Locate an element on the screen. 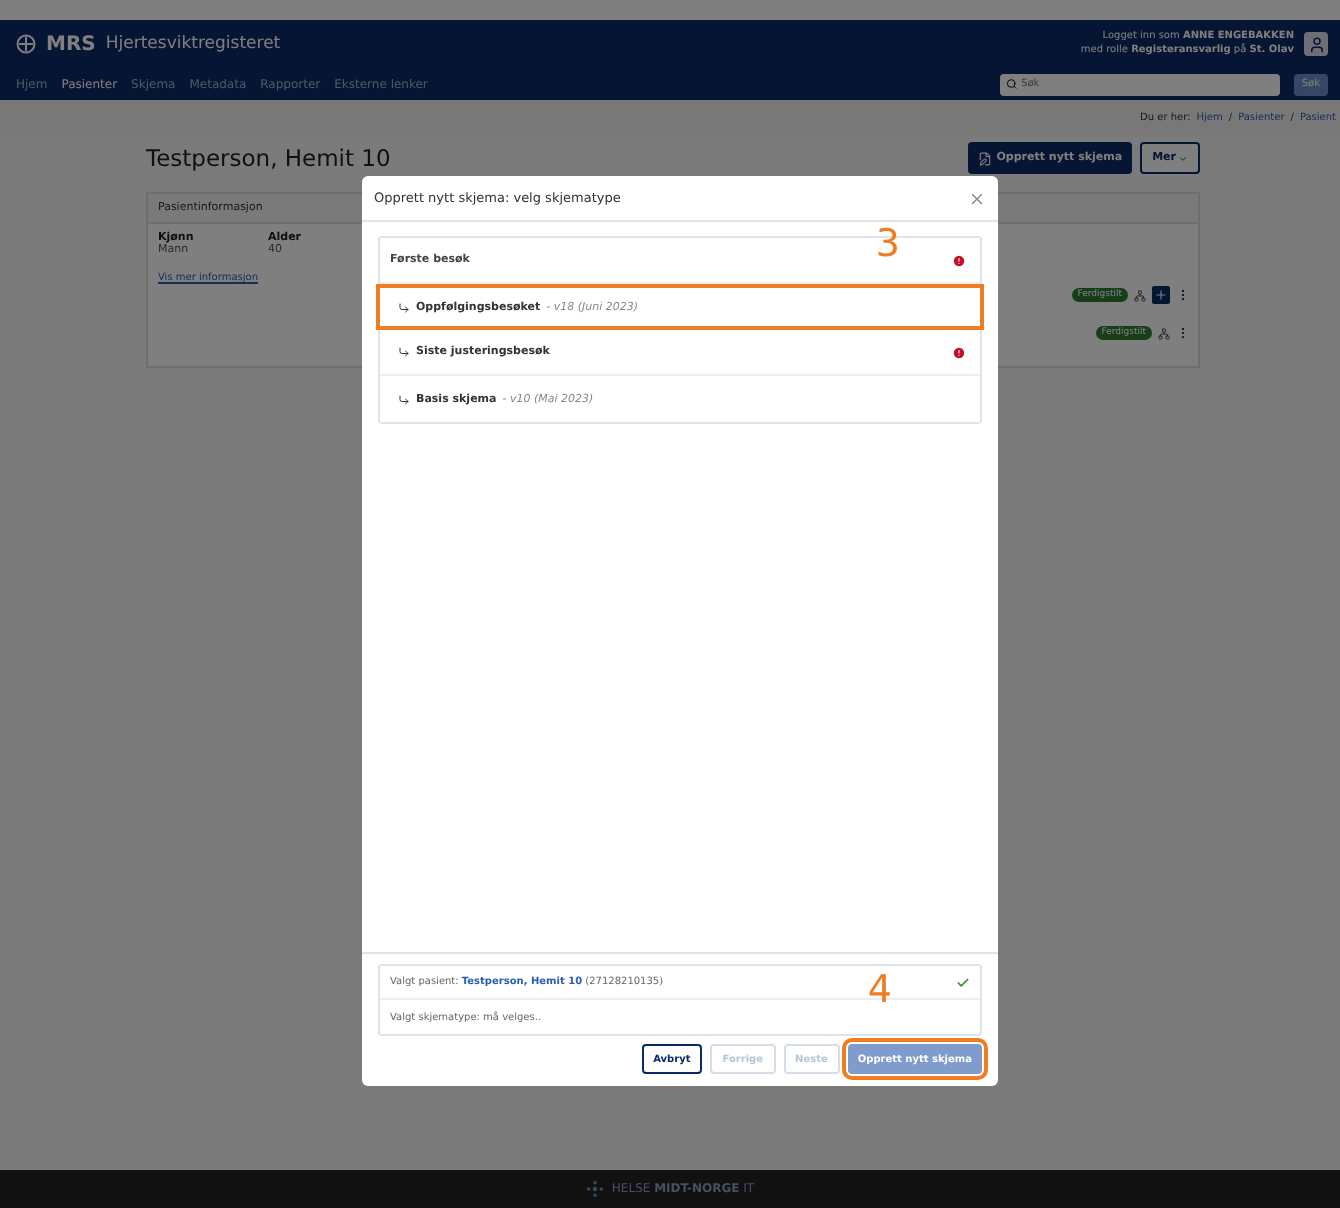 This screenshot has height=1208, width=1340. brand-logo: MRS is located at coordinates (71, 44).